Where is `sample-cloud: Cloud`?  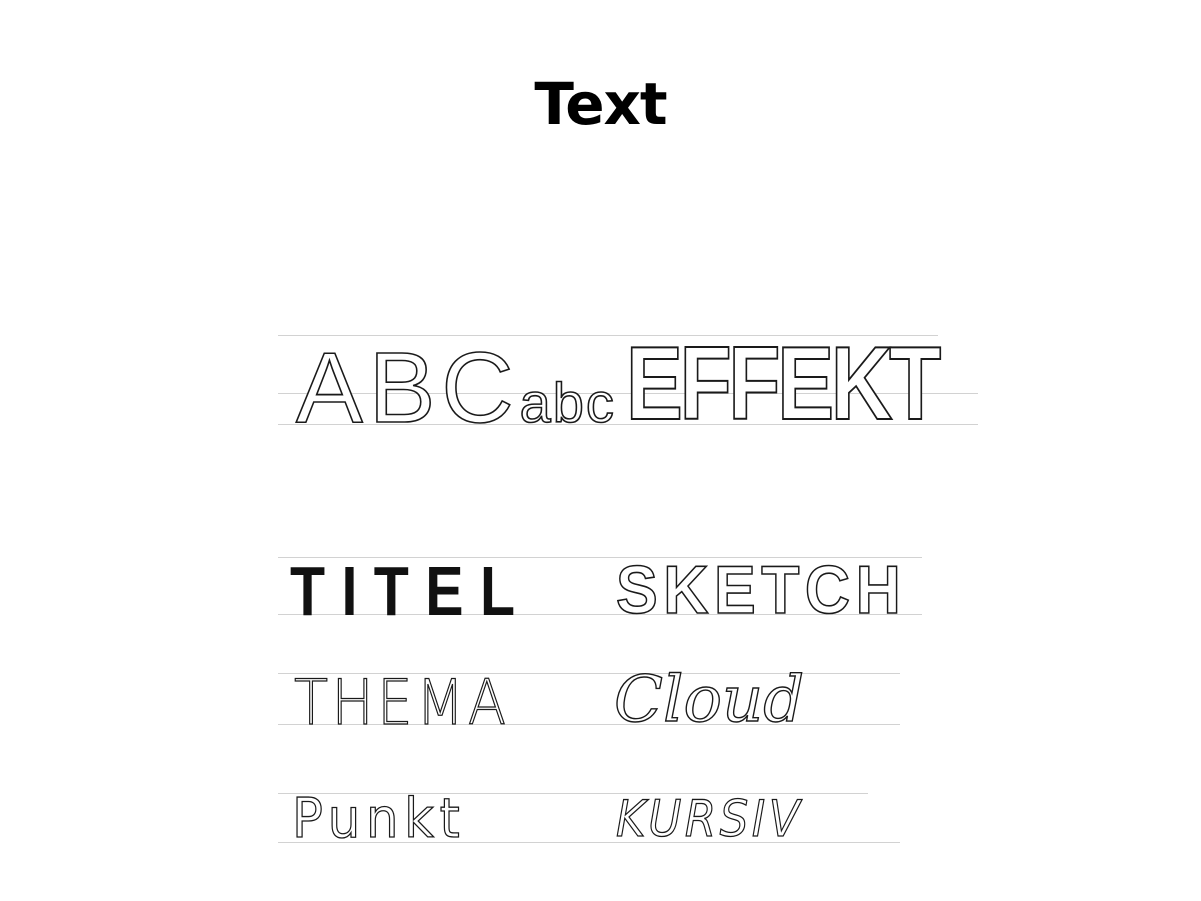
sample-cloud: Cloud is located at coordinates (709, 700).